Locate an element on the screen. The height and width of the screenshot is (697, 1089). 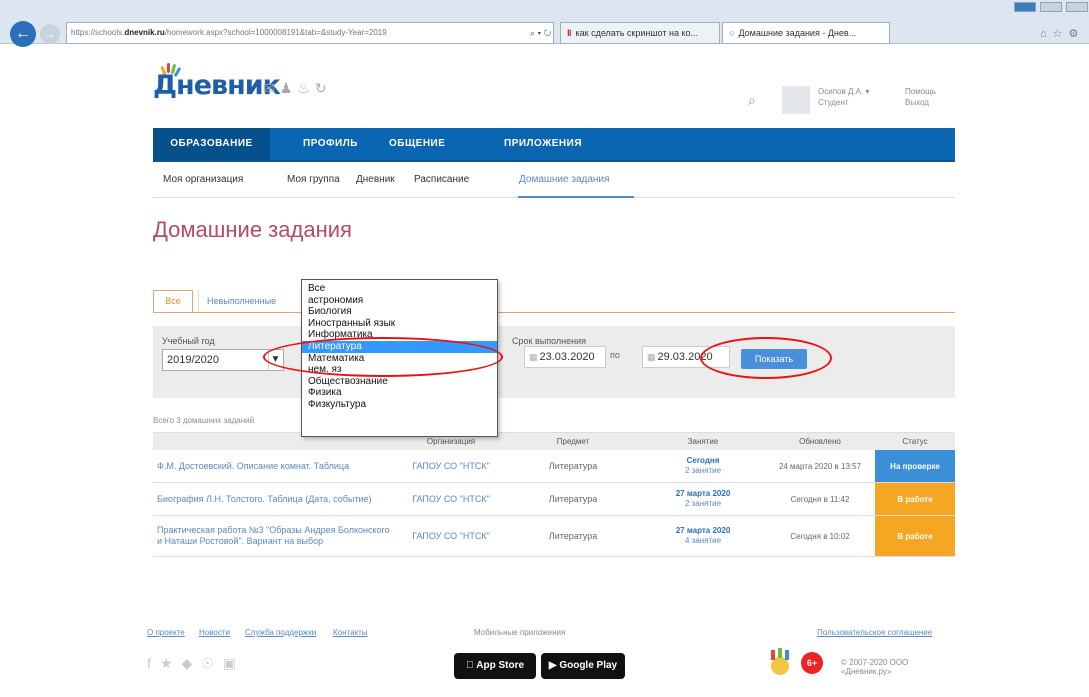
header-icons: ✉♟♨↻ is located at coordinates (297, 88).